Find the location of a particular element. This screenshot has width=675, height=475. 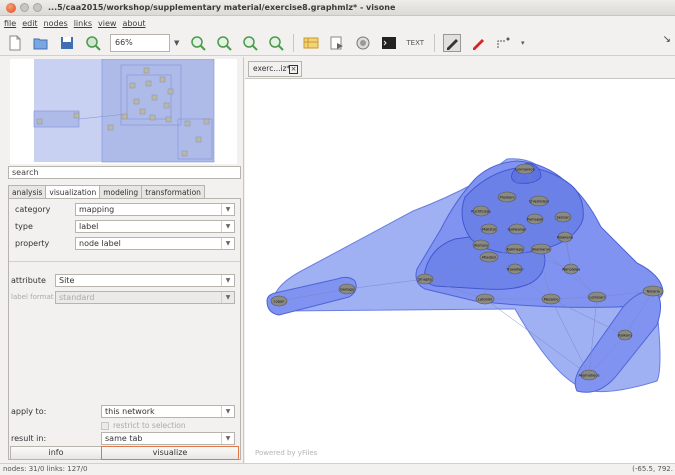

save-icon is located at coordinates (67, 43).